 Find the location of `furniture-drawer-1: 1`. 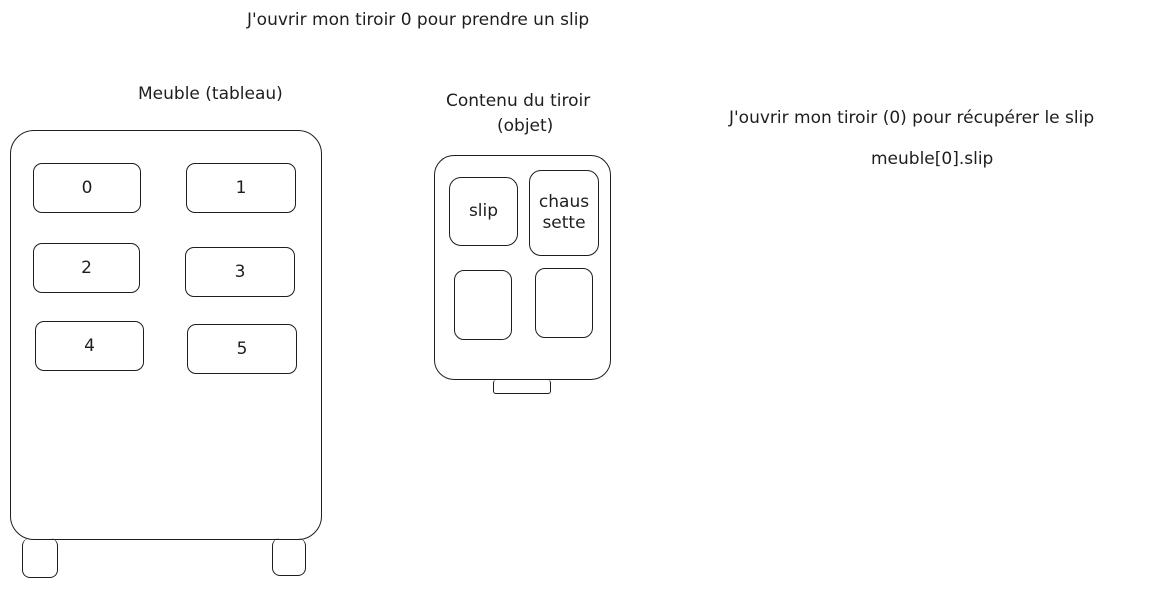

furniture-drawer-1: 1 is located at coordinates (241, 188).